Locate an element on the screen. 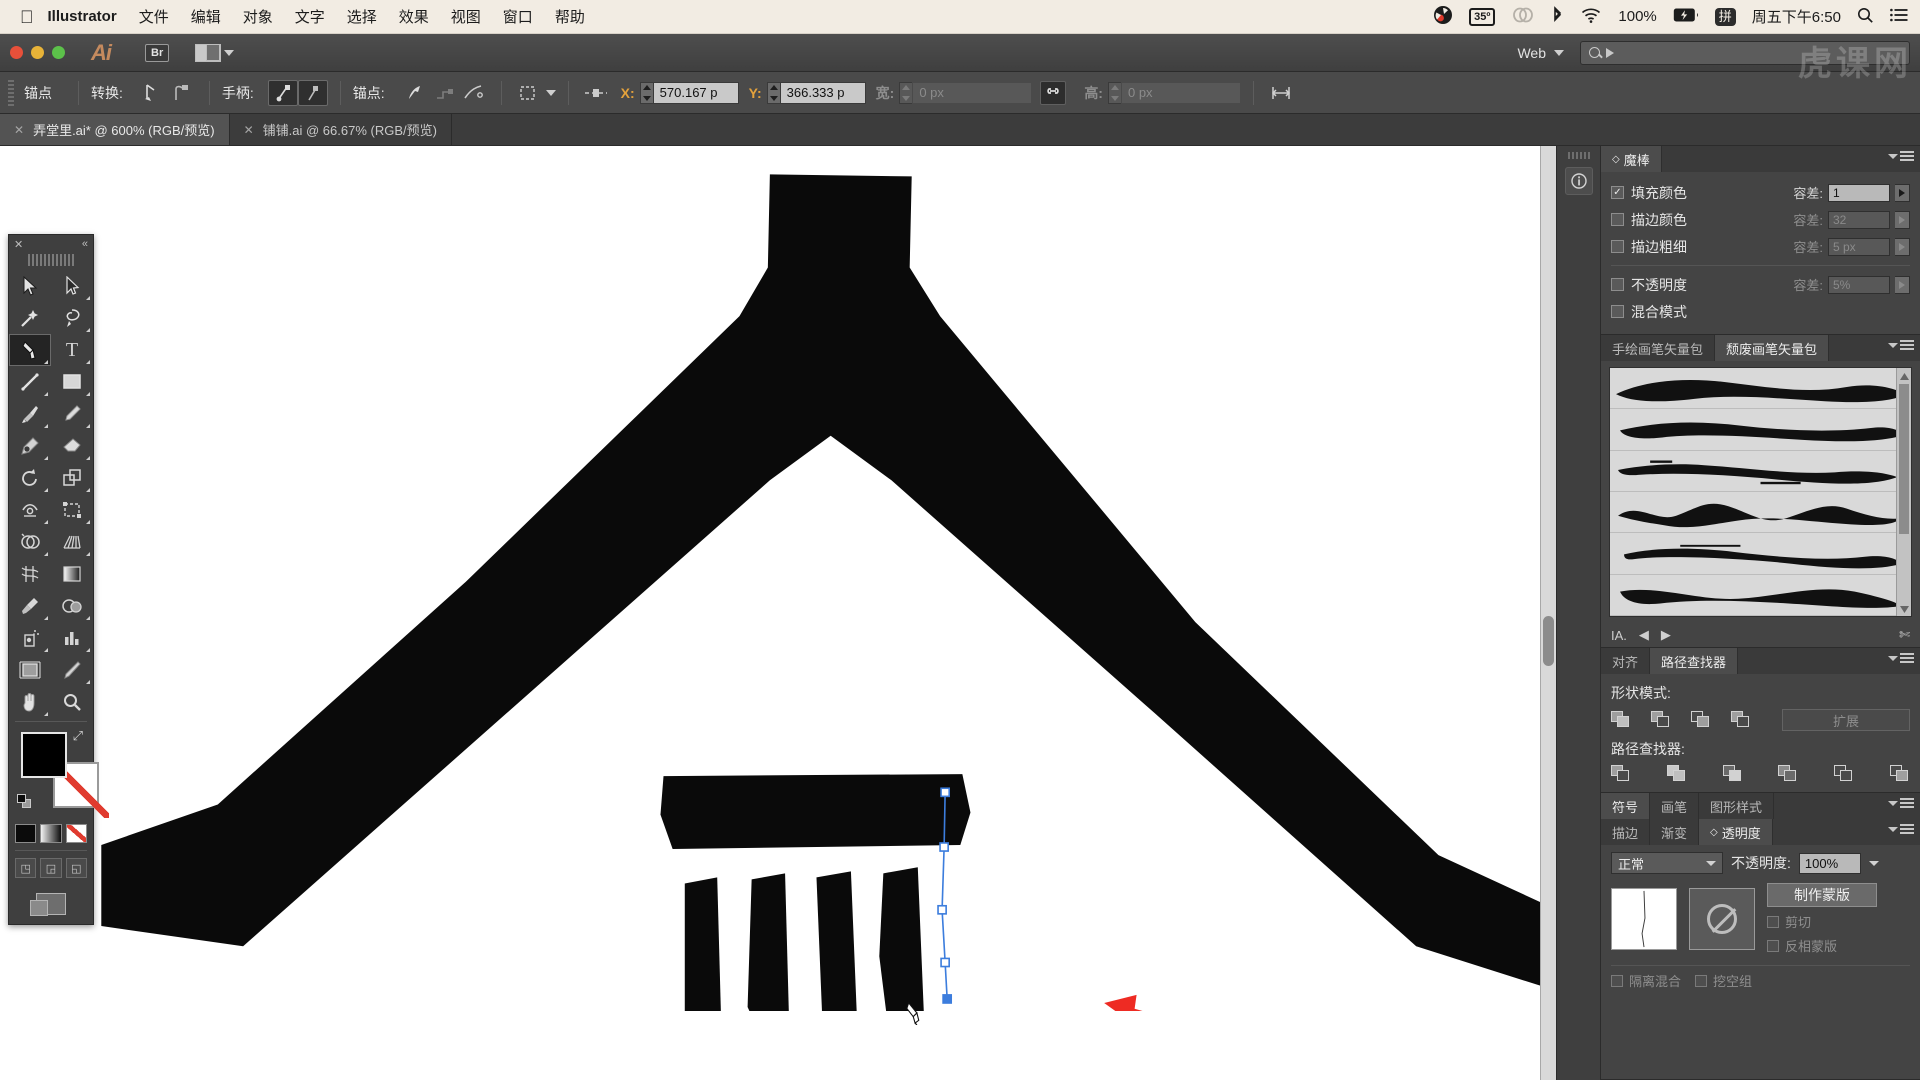  battery-charging-icon is located at coordinates (1686, 16).